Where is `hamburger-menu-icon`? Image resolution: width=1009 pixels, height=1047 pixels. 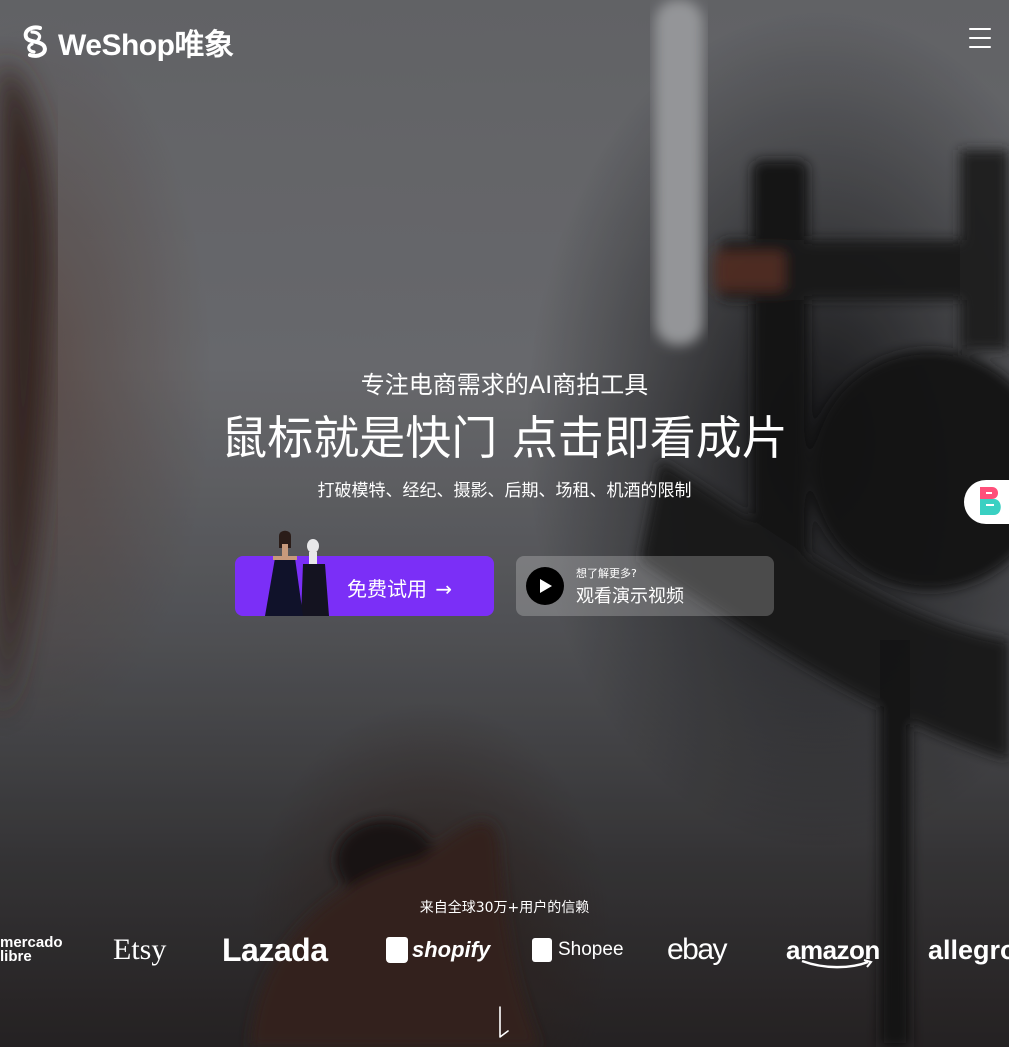 hamburger-menu-icon is located at coordinates (980, 38).